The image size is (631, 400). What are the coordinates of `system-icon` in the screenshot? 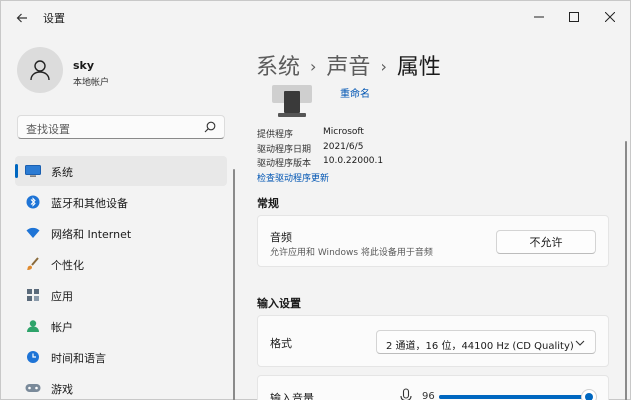 It's located at (33, 171).